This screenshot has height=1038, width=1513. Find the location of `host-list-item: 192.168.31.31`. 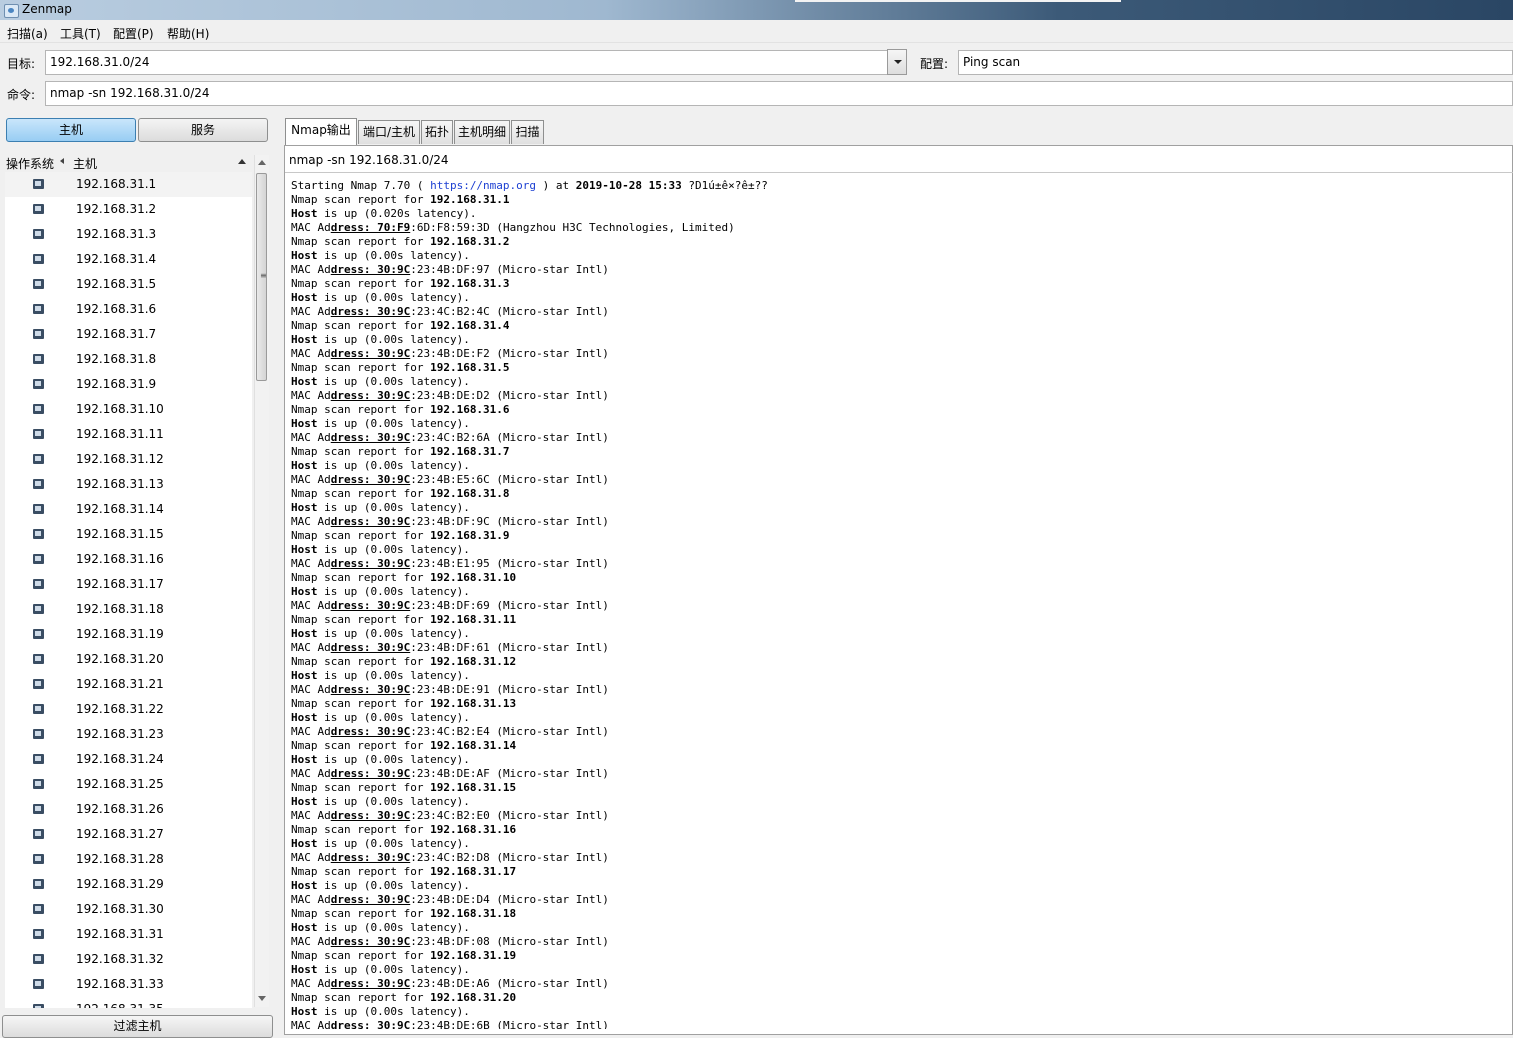

host-list-item: 192.168.31.31 is located at coordinates (128, 934).